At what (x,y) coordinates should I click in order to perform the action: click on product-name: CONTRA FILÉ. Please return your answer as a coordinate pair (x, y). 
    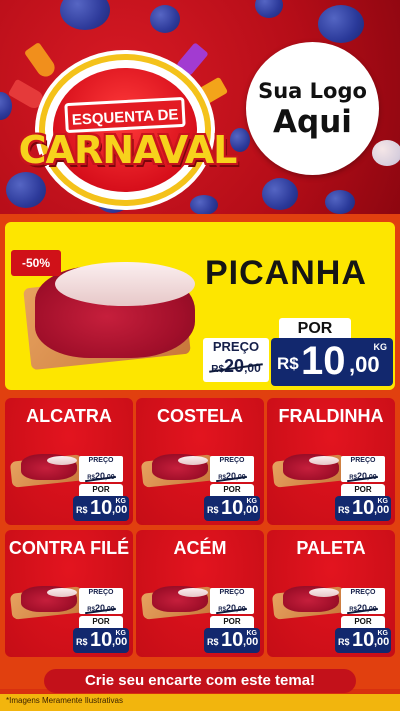
    Looking at the image, I should click on (69, 548).